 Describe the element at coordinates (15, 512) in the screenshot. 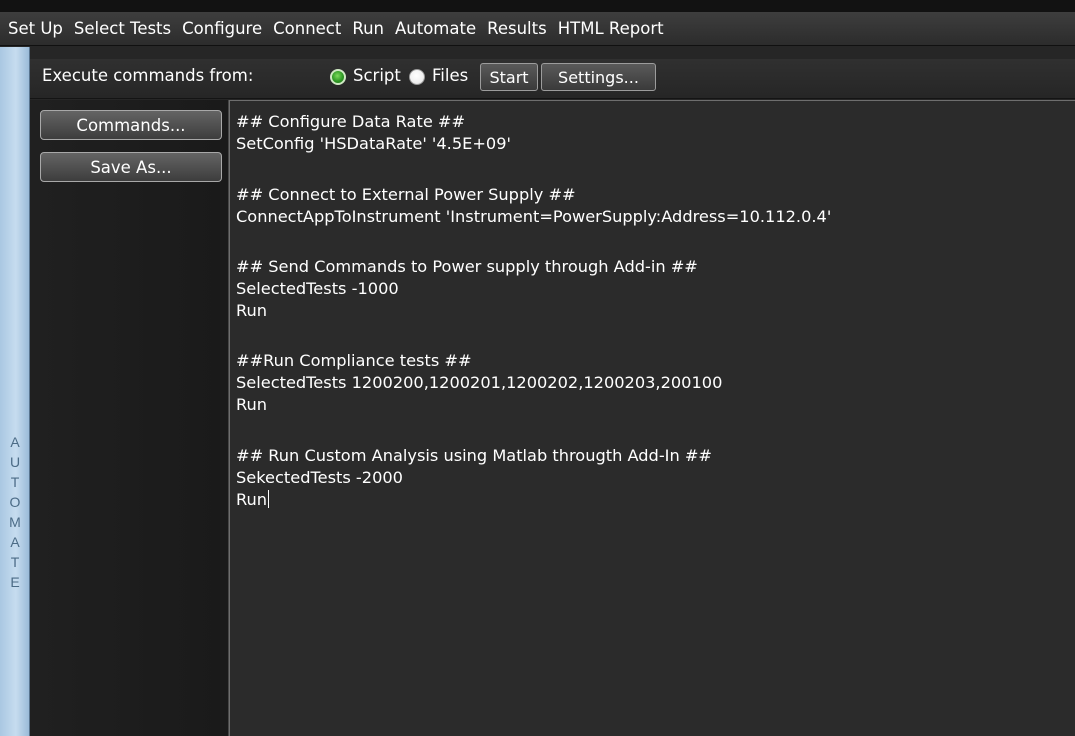

I see `rail-label: A U T O M A T E` at that location.